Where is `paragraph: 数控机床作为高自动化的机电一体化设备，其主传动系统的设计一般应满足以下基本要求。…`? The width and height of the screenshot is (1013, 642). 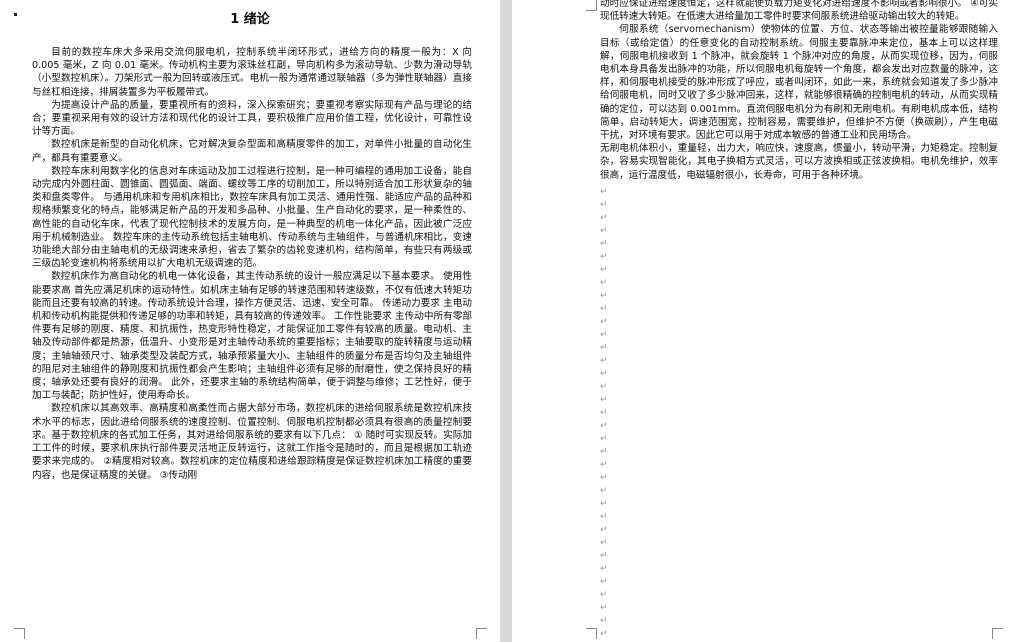 paragraph: 数控机床作为高自动化的机电一体化设备，其主传动系统的设计一般应满足以下基本要求。… is located at coordinates (252, 336).